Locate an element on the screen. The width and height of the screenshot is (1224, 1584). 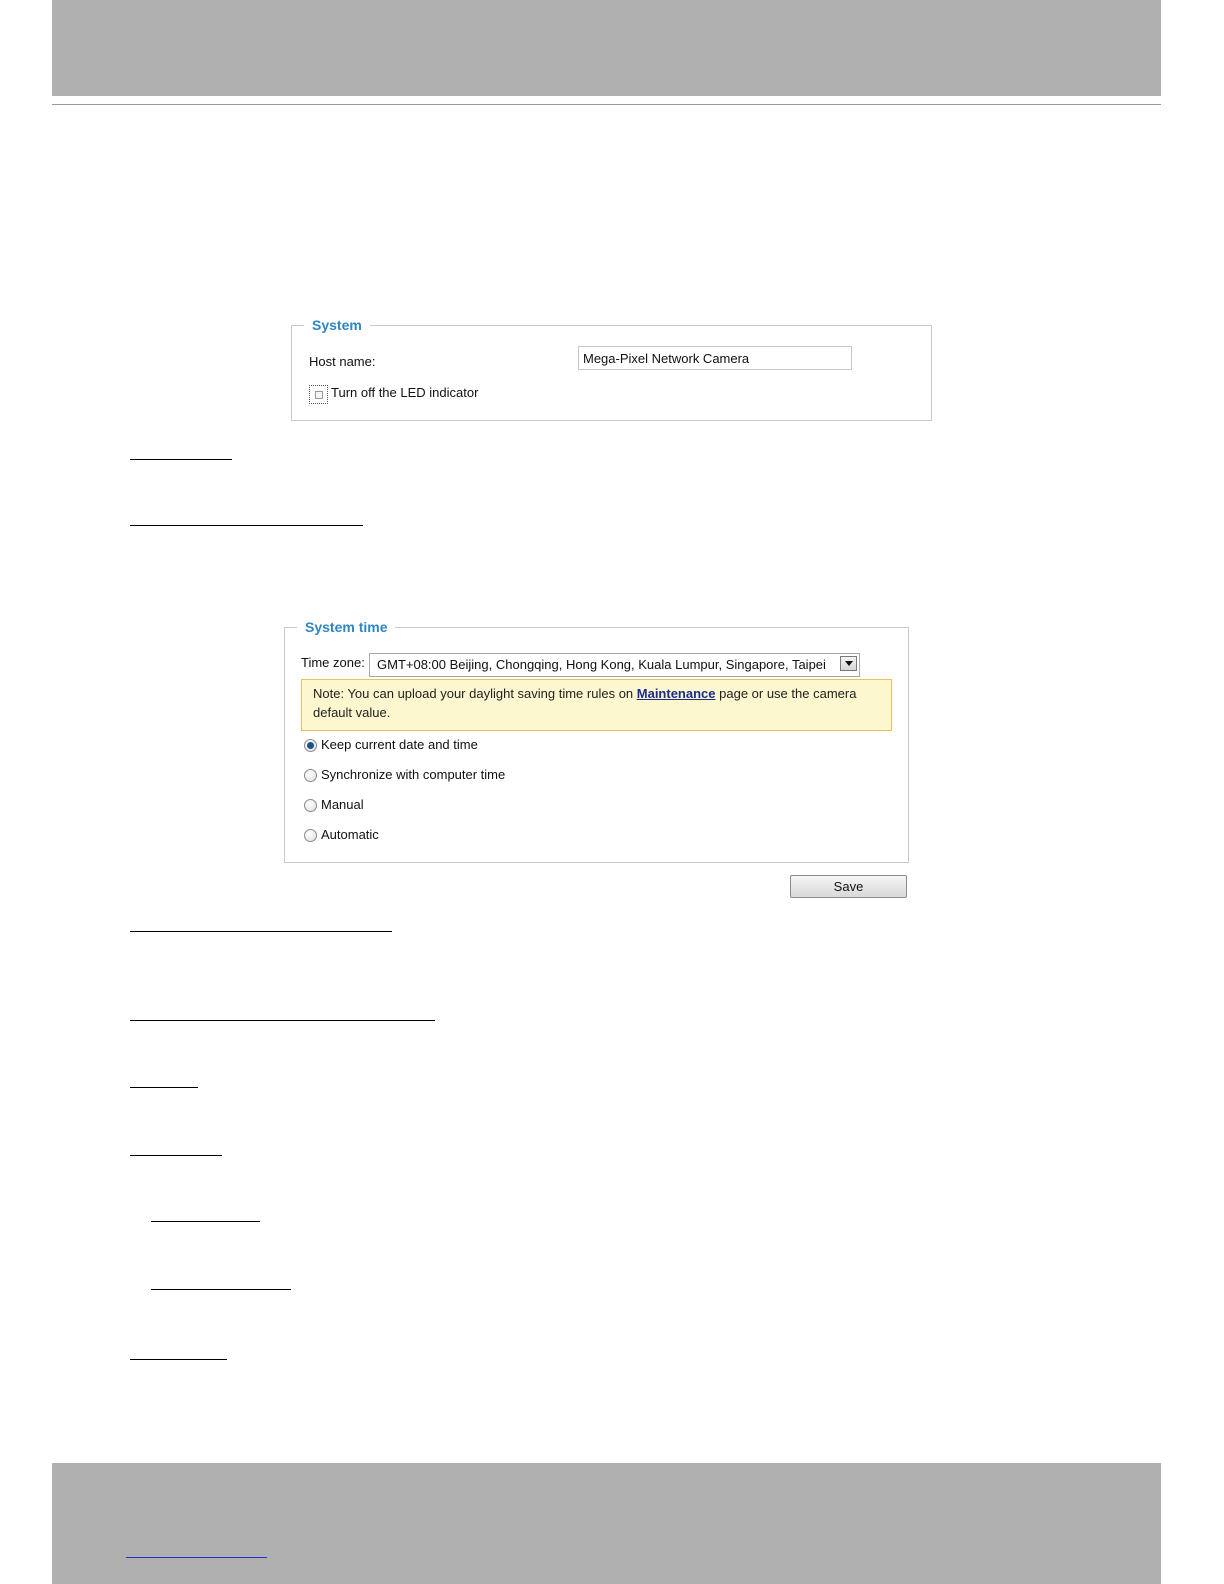
radio-automatic is located at coordinates (310, 835).